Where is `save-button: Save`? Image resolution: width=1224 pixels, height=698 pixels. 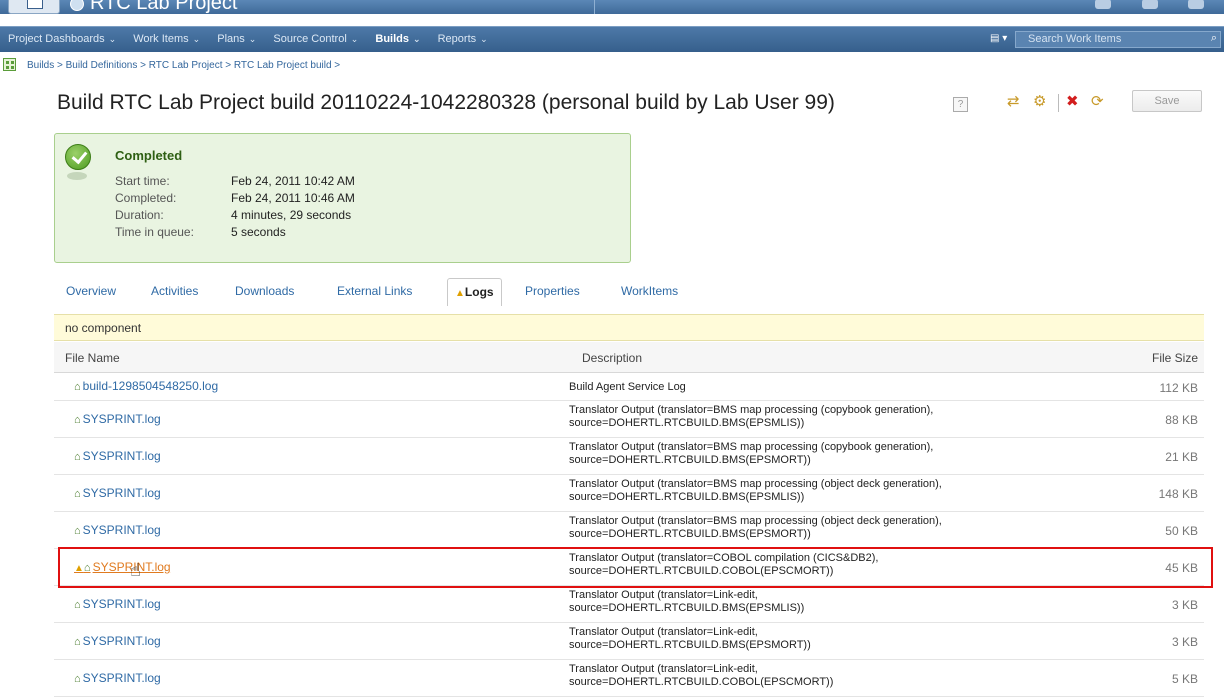
save-button: Save is located at coordinates (1167, 101).